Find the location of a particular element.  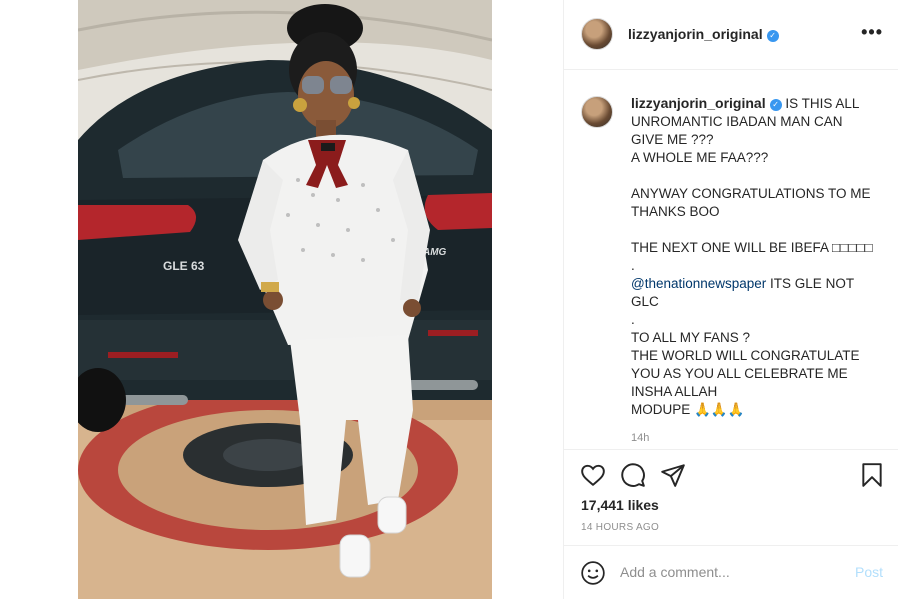

author-username-text: lizzyanjorin_original is located at coordinates (695, 34).